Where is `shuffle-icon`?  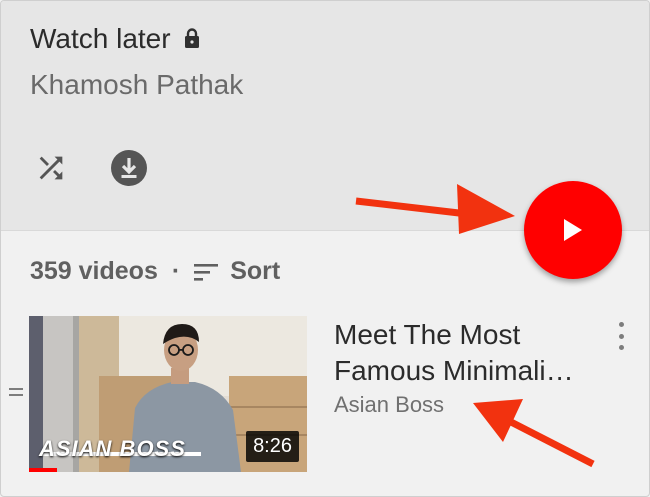 shuffle-icon is located at coordinates (51, 168).